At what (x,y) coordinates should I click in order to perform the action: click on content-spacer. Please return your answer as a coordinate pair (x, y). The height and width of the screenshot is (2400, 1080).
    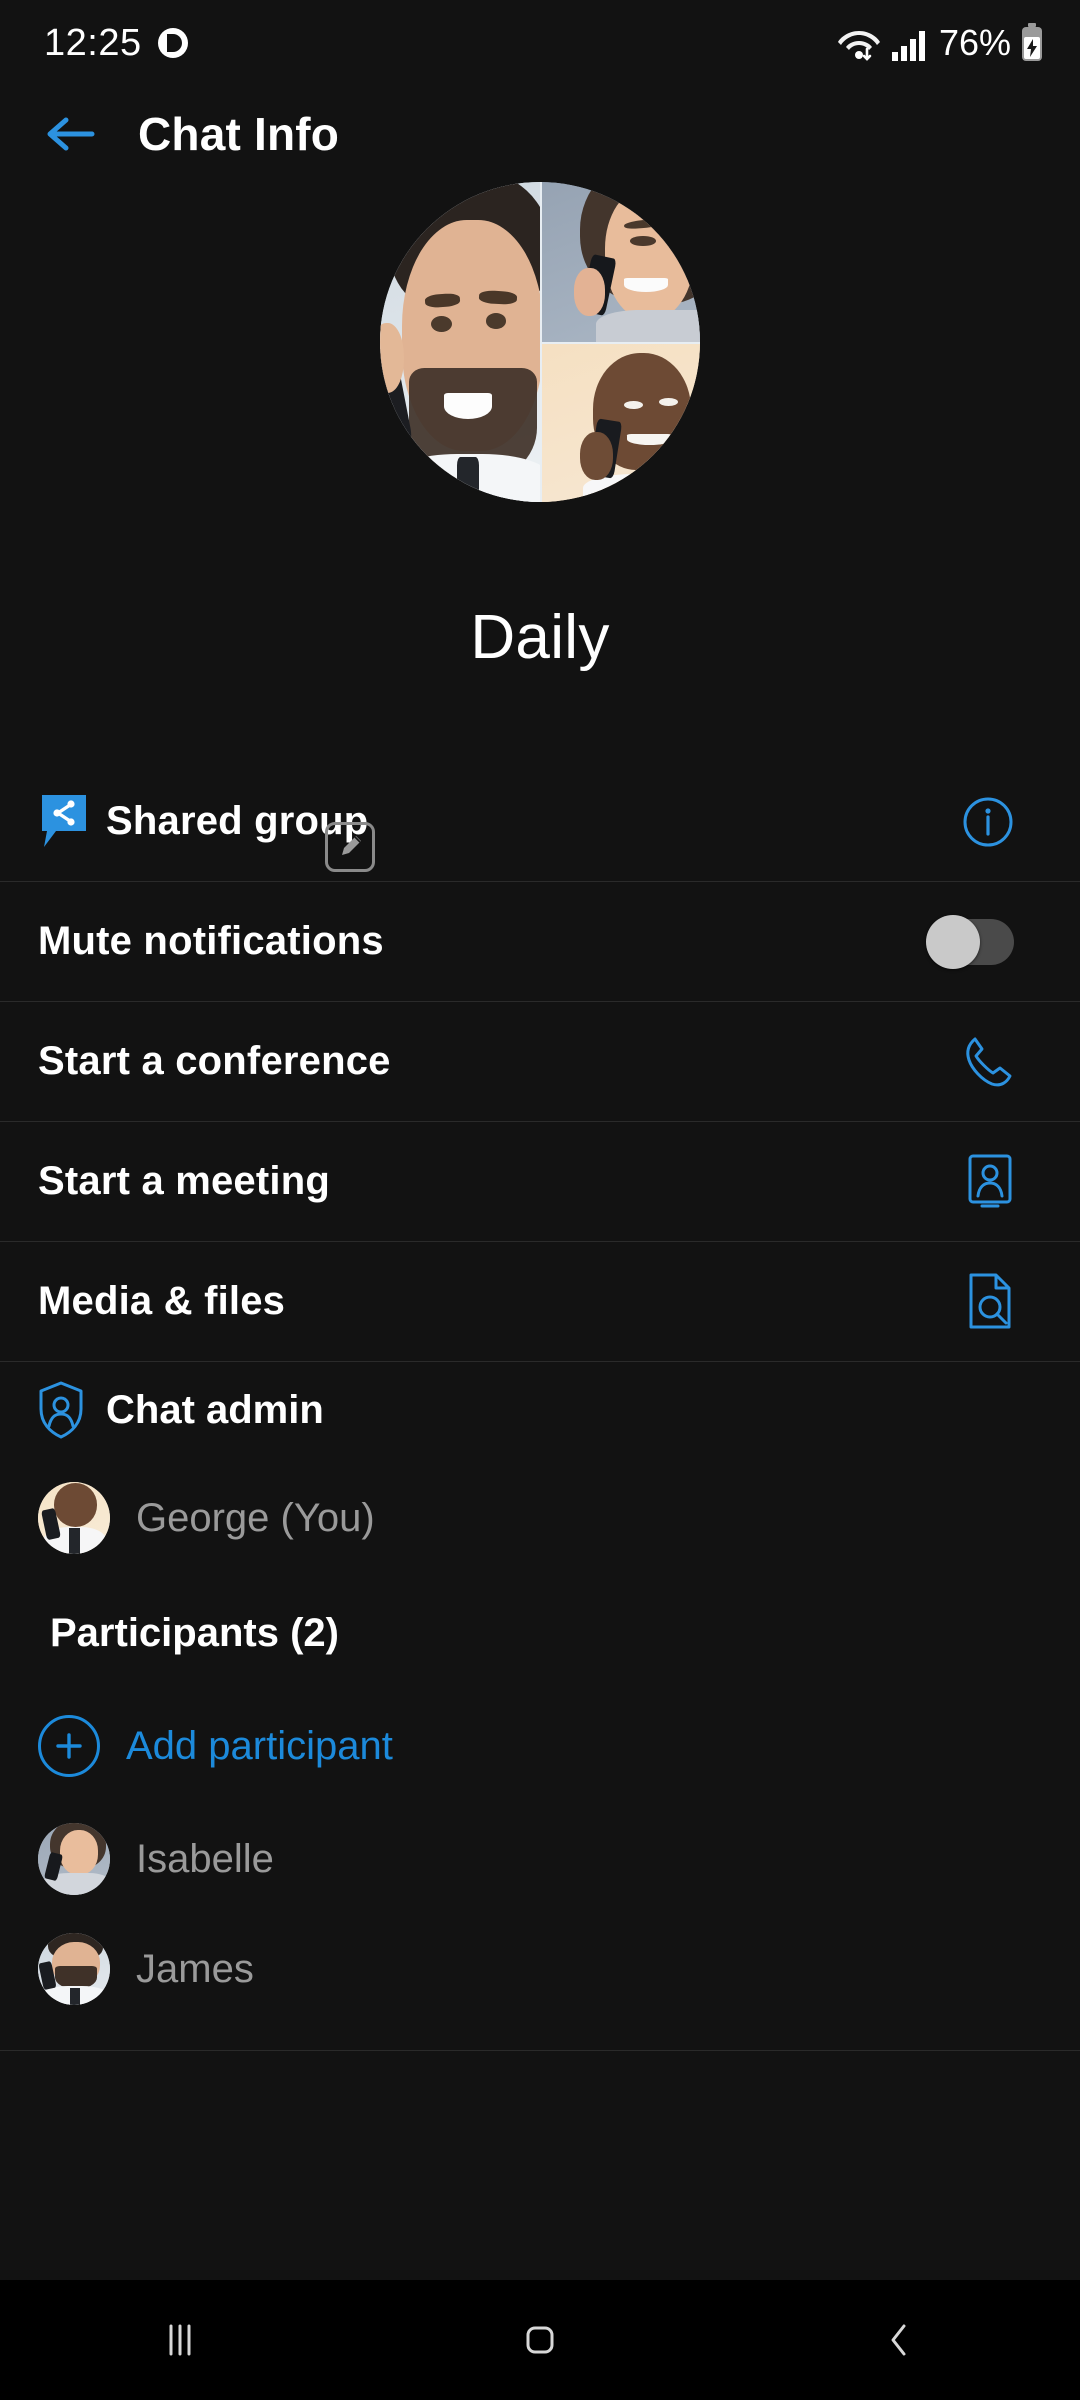
    Looking at the image, I should click on (540, 2165).